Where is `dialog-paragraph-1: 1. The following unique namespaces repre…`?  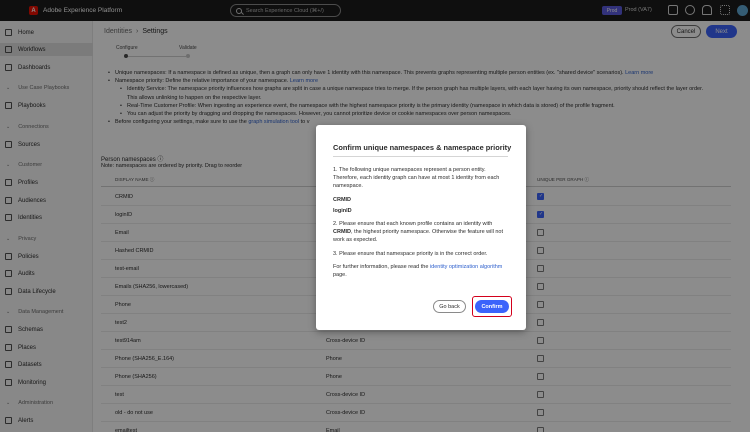
dialog-paragraph-1: 1. The following unique namespaces repre… is located at coordinates (416, 178).